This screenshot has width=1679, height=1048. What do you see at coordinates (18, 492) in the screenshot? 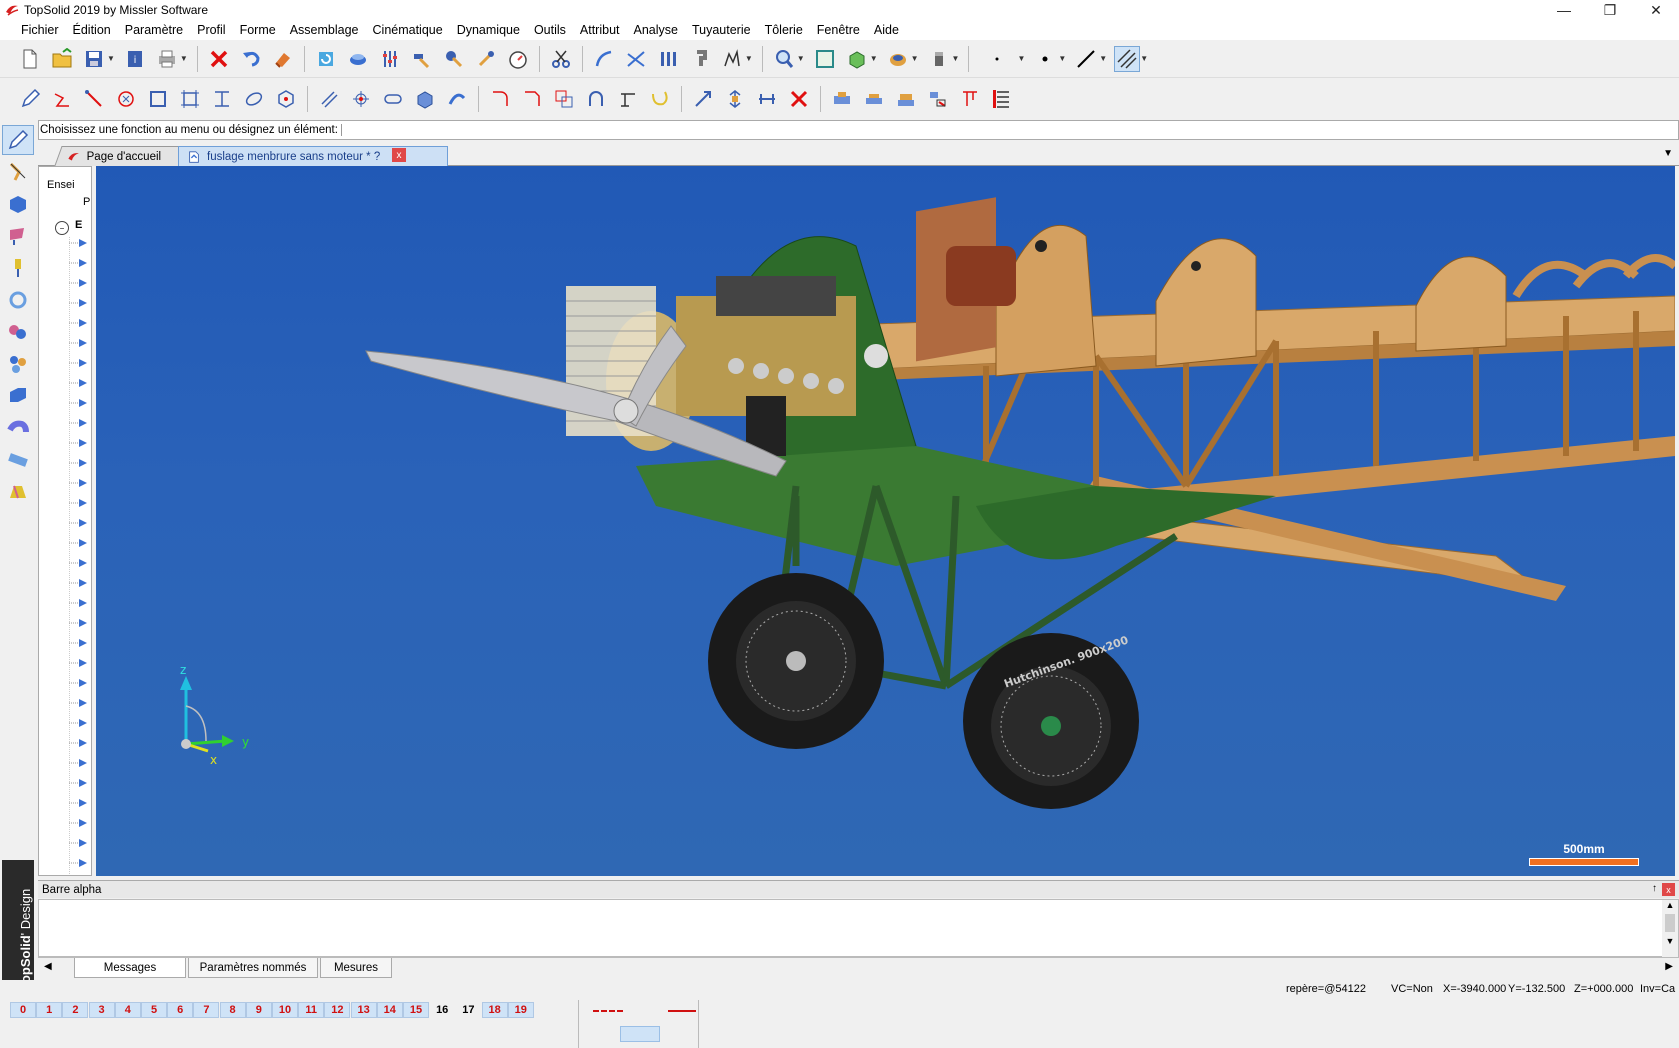
I see `mode-render-button` at bounding box center [18, 492].